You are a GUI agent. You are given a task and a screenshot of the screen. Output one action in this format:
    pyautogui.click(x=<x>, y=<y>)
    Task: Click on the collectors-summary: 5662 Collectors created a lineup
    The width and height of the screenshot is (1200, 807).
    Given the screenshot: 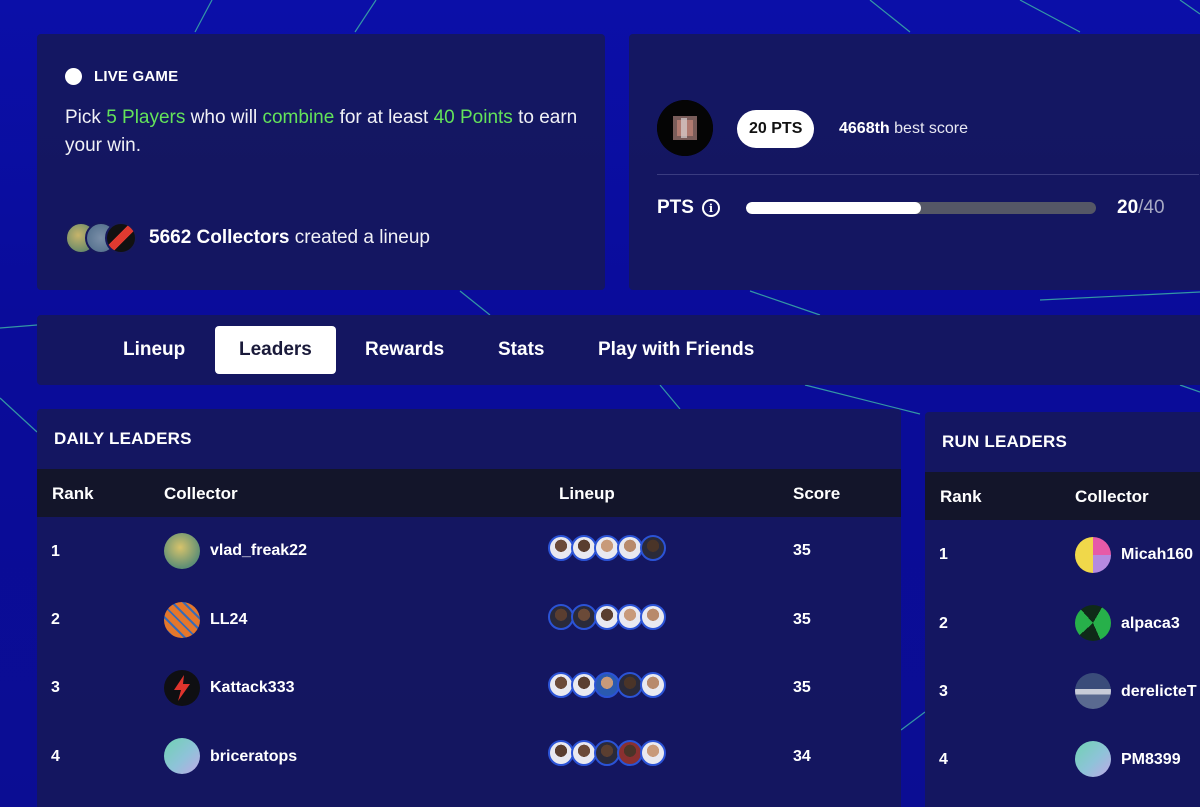 What is the action you would take?
    pyautogui.click(x=247, y=238)
    